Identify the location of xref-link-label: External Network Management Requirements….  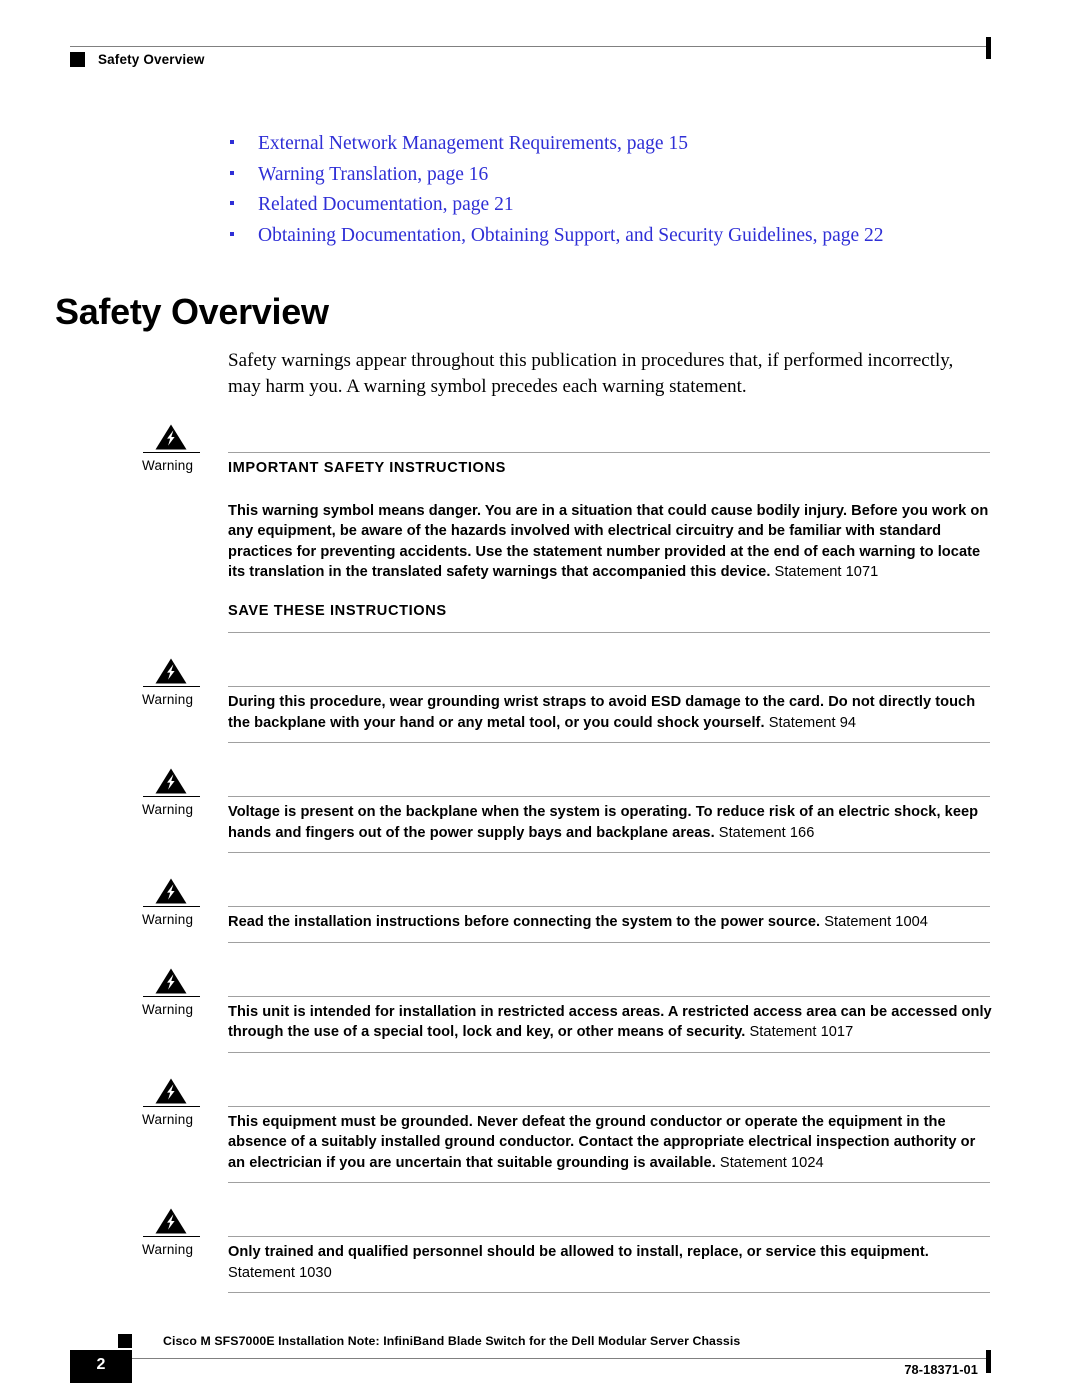
(473, 144).